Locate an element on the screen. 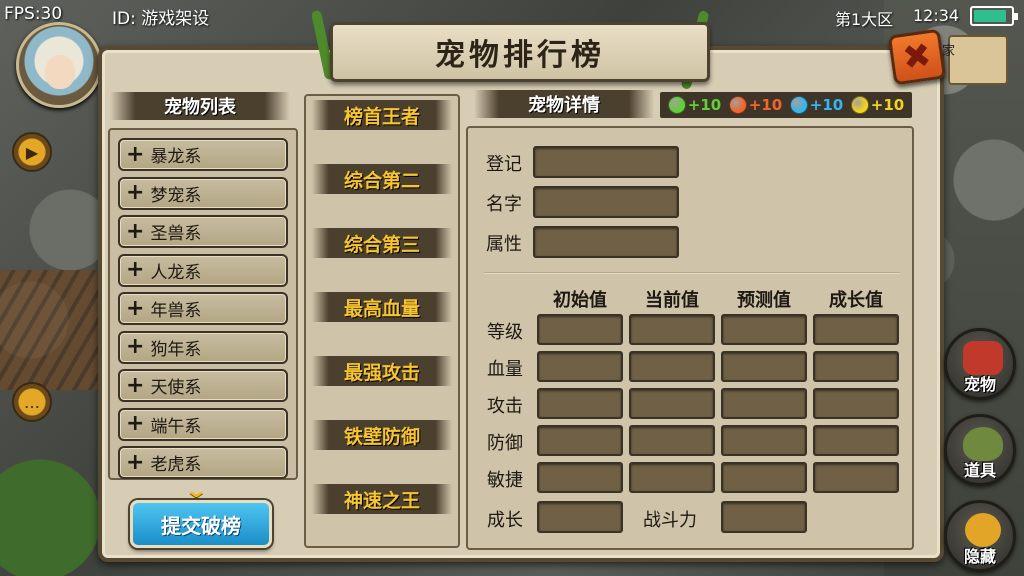 This screenshot has width=1024, height=576. attribute-label: 属性 is located at coordinates (504, 244).